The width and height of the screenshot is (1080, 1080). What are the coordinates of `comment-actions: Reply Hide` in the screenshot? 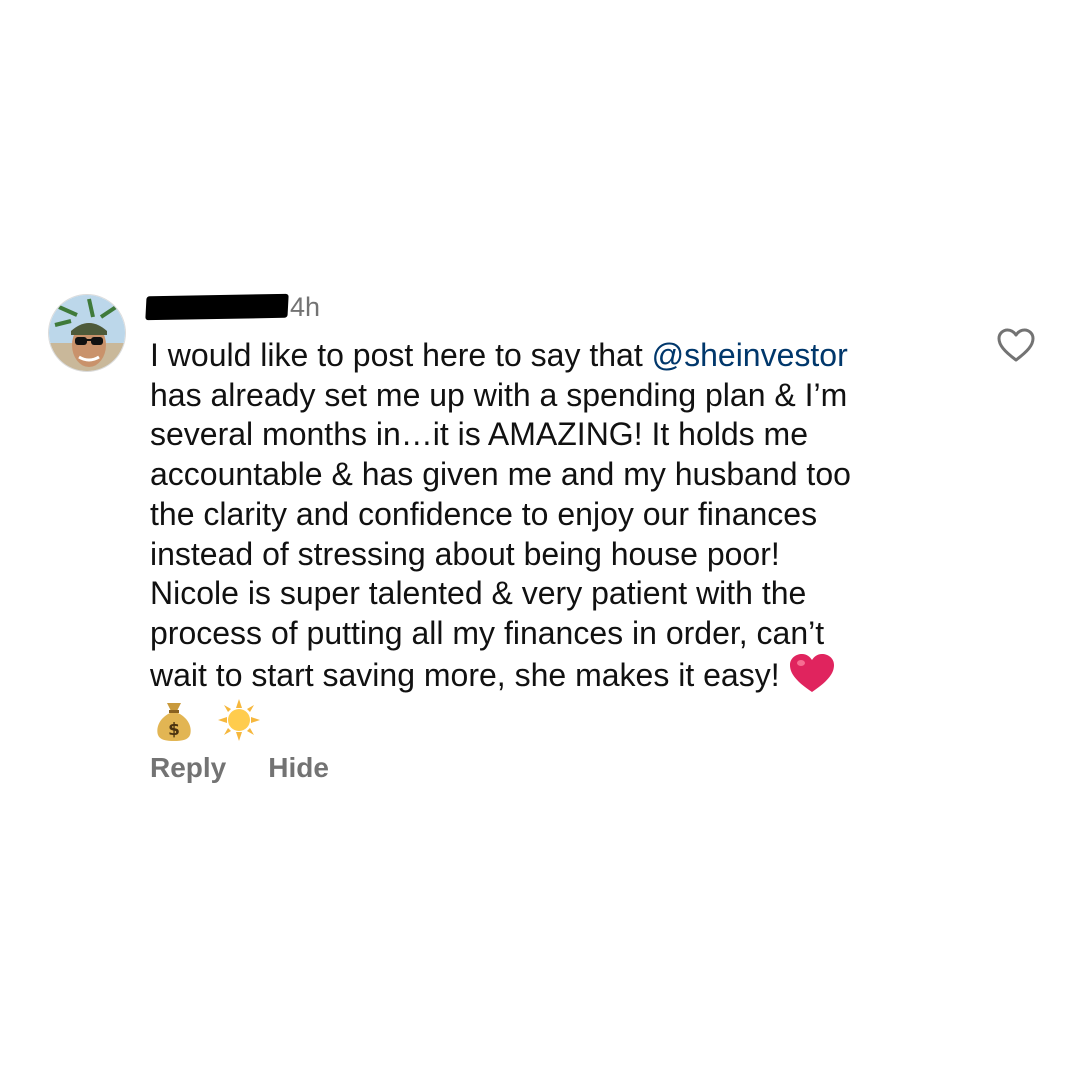 It's located at (239, 768).